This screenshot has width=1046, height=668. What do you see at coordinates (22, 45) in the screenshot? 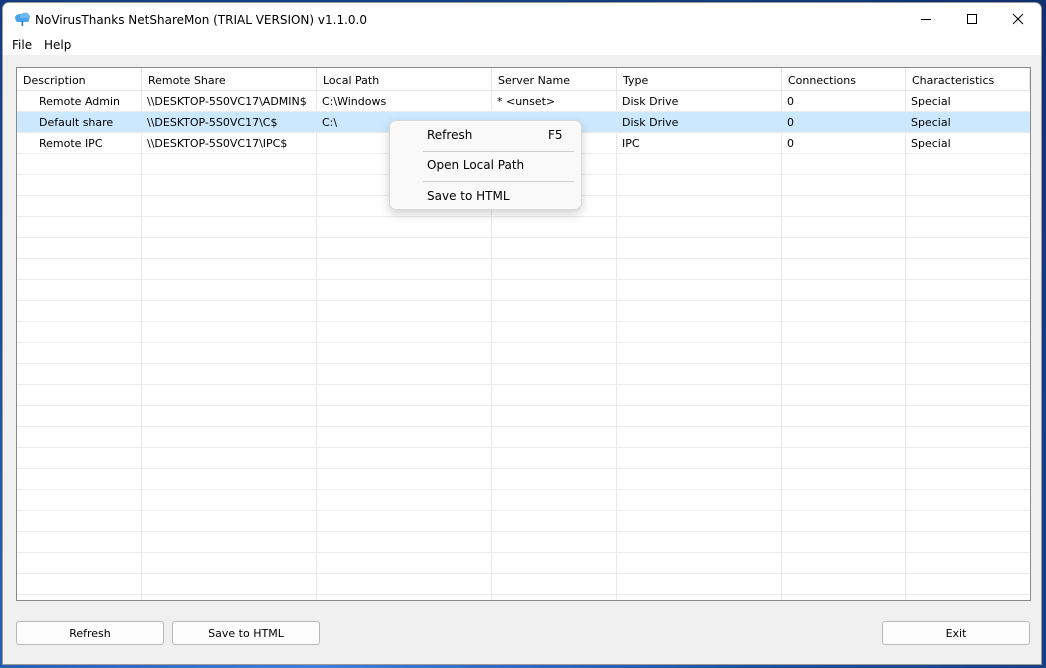
I see `menu-file: File` at bounding box center [22, 45].